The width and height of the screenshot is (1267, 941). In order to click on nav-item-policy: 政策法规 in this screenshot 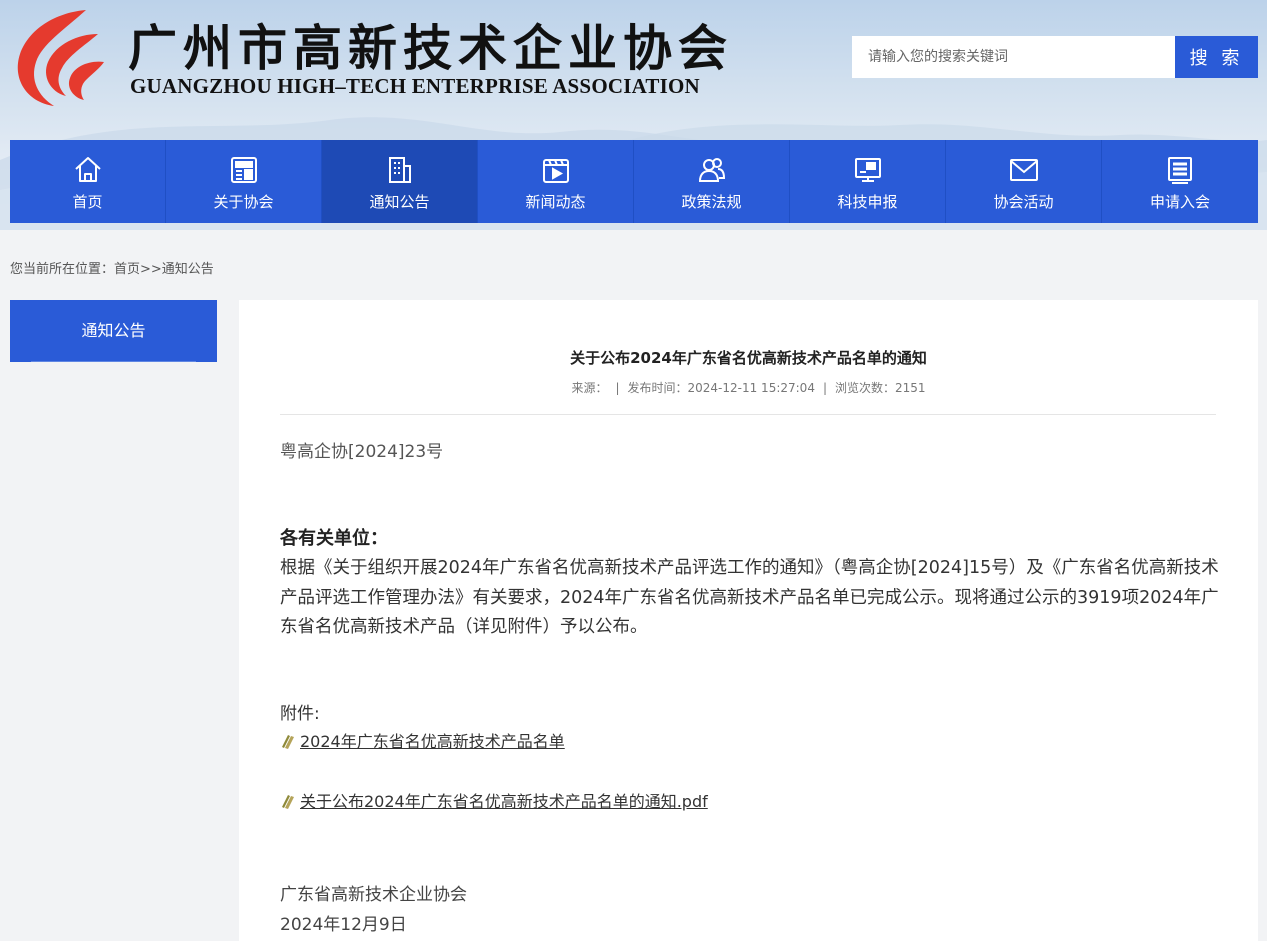, I will do `click(712, 181)`.